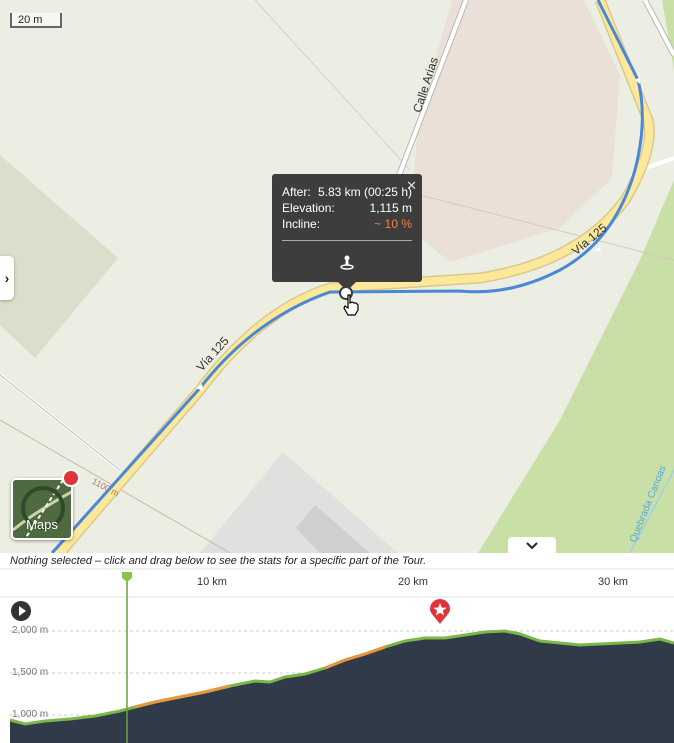 The width and height of the screenshot is (674, 743). What do you see at coordinates (351, 305) in the screenshot?
I see `hand-cursor-icon` at bounding box center [351, 305].